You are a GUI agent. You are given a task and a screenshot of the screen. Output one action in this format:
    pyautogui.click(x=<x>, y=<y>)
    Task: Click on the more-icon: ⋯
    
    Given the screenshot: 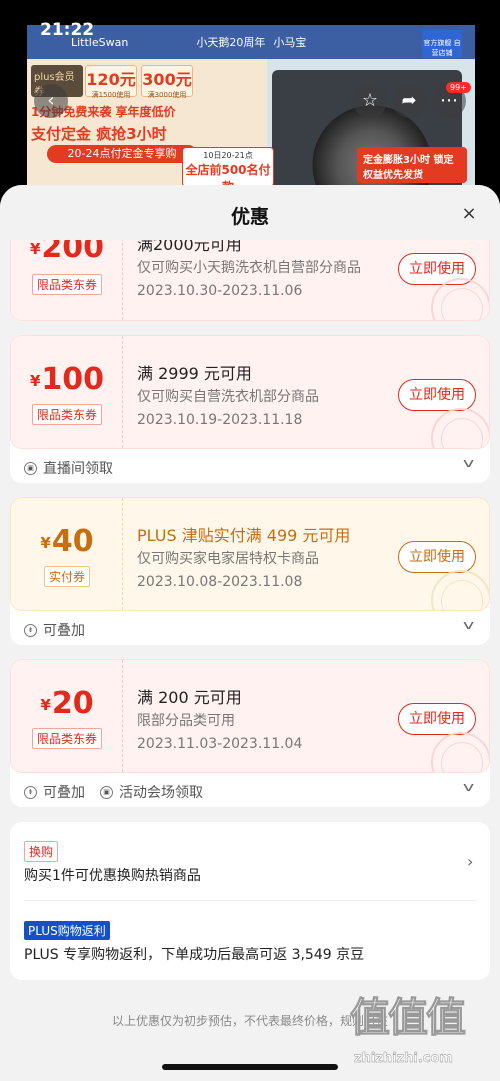 What is the action you would take?
    pyautogui.click(x=449, y=100)
    